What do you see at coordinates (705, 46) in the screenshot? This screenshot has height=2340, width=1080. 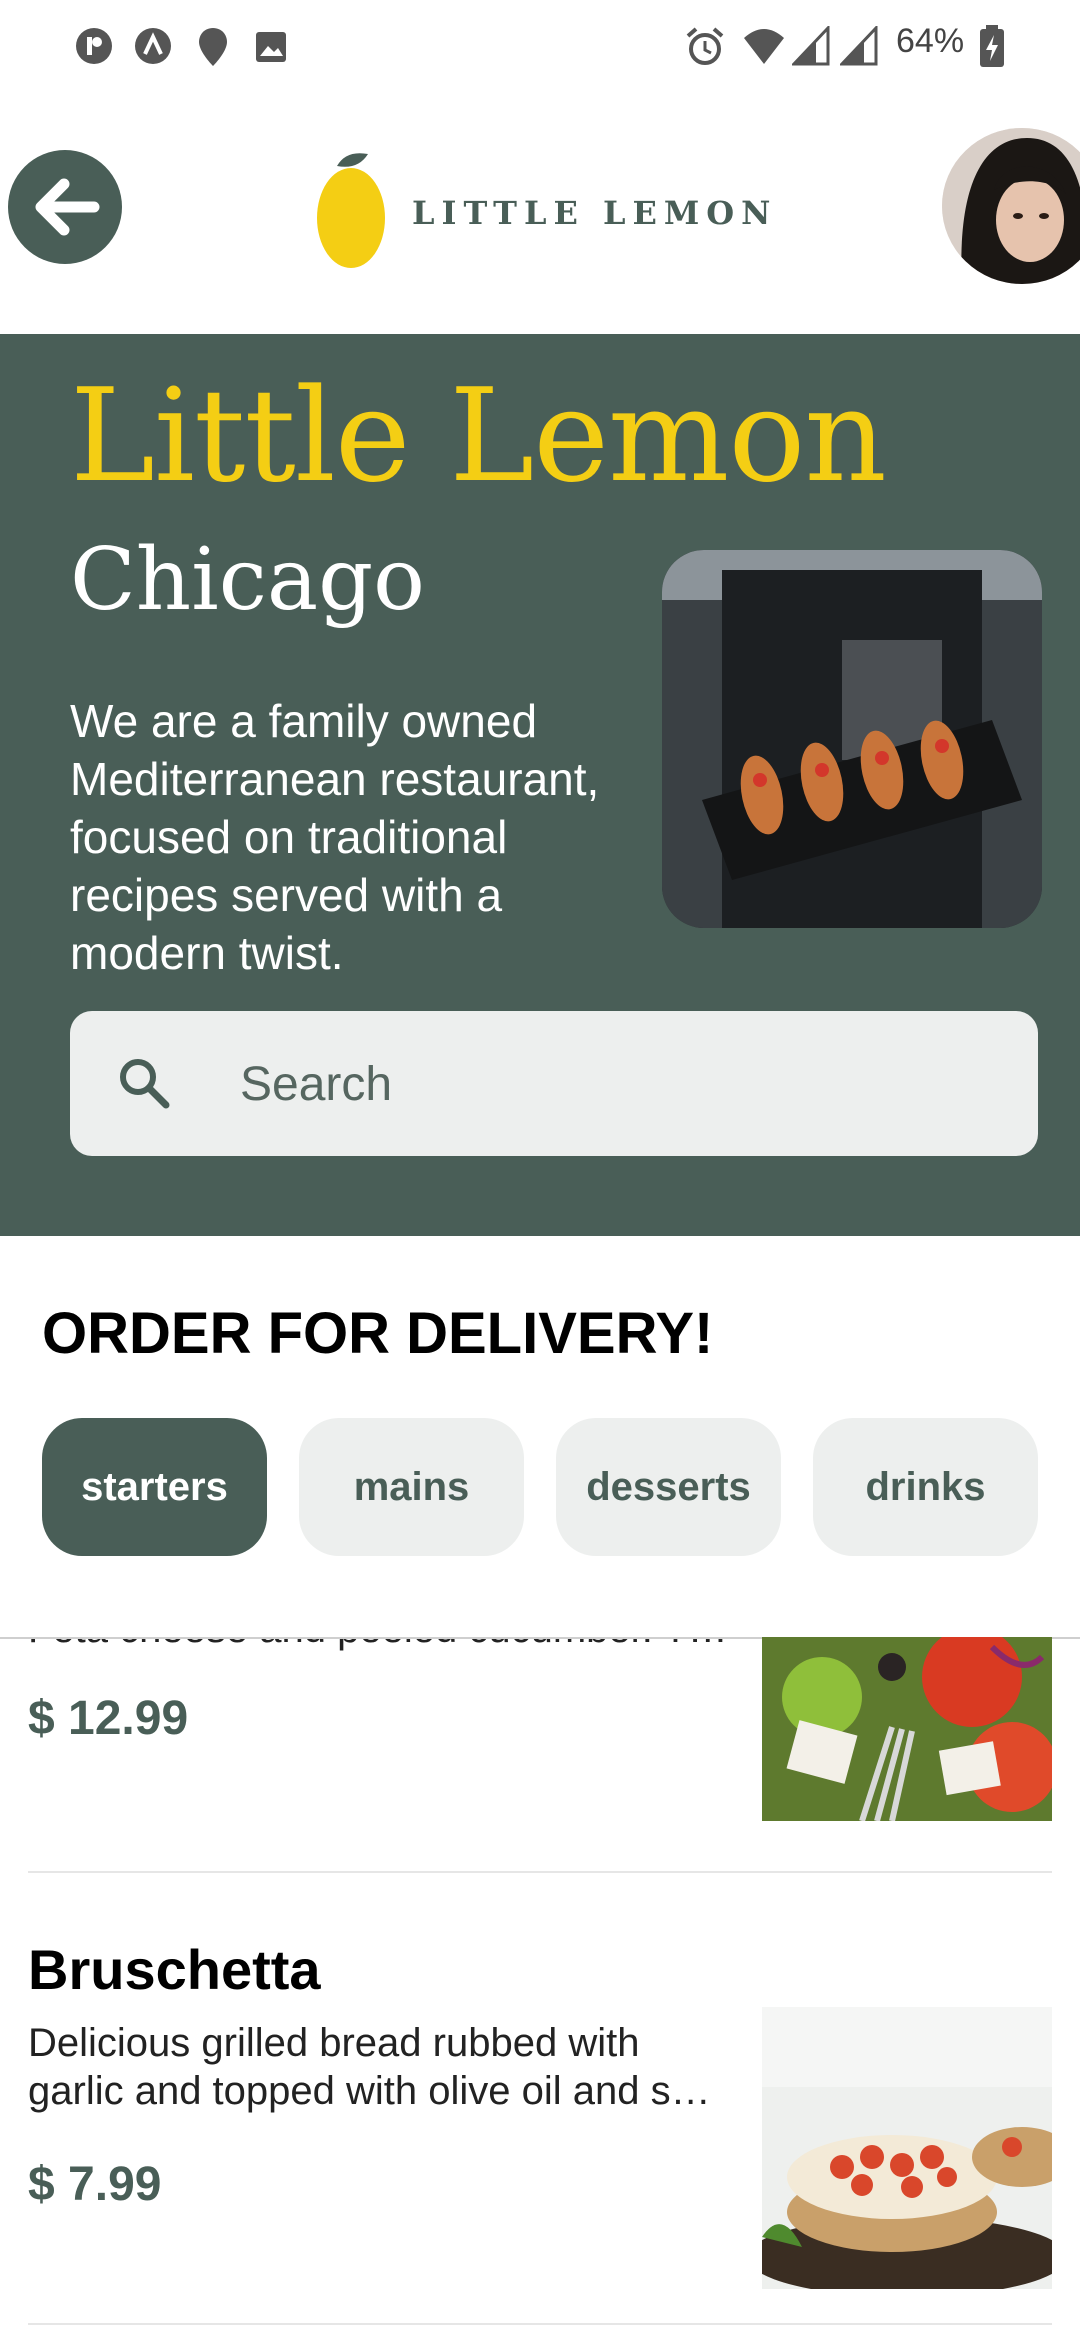 I see `alarm-icon` at bounding box center [705, 46].